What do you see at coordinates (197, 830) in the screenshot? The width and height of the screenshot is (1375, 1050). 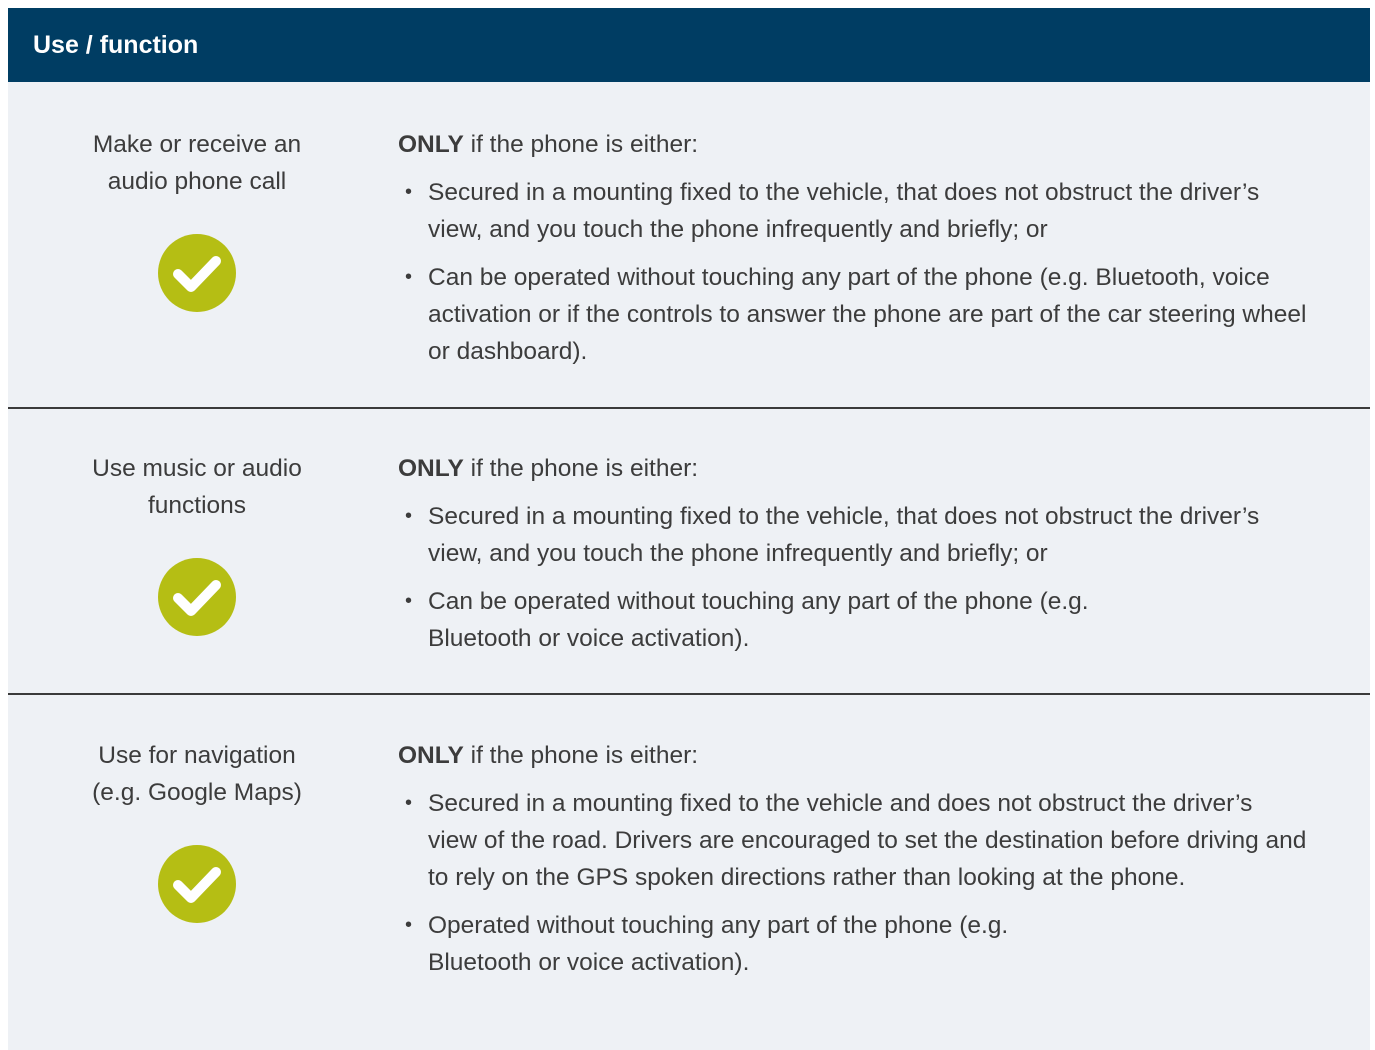 I see `function-cell: Use for navigation (e.g. Google Maps)` at bounding box center [197, 830].